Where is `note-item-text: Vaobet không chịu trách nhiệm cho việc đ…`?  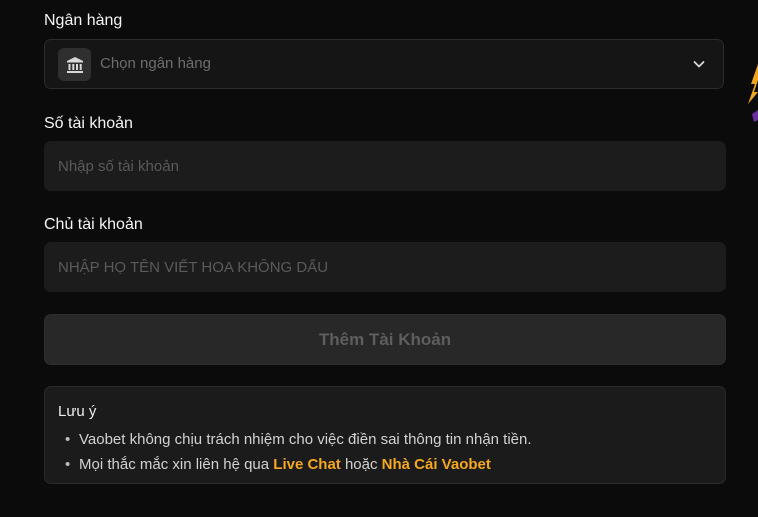 note-item-text: Vaobet không chịu trách nhiệm cho việc đ… is located at coordinates (305, 439).